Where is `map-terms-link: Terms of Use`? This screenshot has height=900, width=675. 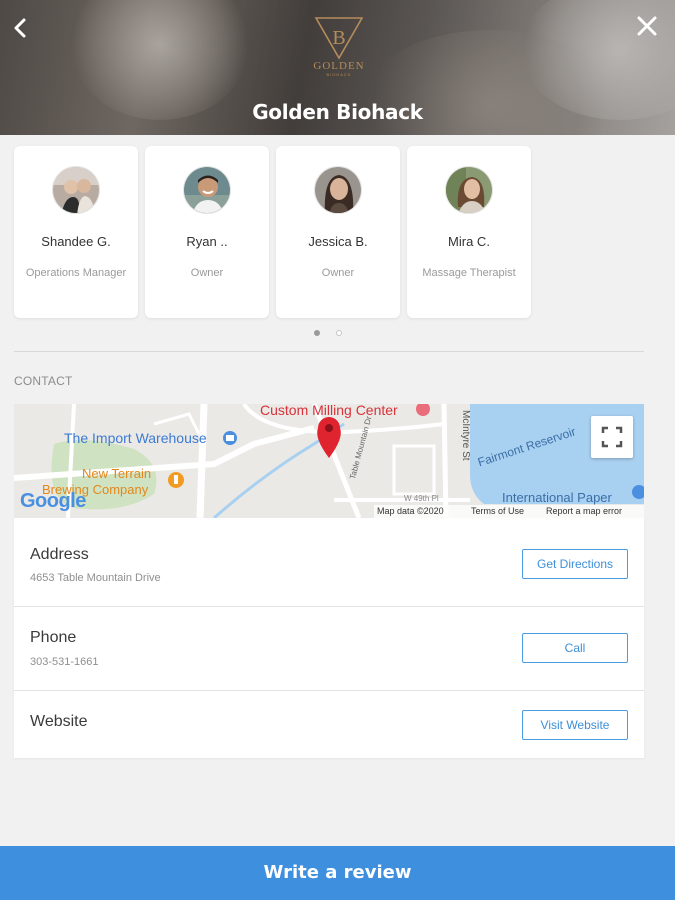
map-terms-link: Terms of Use is located at coordinates (497, 511).